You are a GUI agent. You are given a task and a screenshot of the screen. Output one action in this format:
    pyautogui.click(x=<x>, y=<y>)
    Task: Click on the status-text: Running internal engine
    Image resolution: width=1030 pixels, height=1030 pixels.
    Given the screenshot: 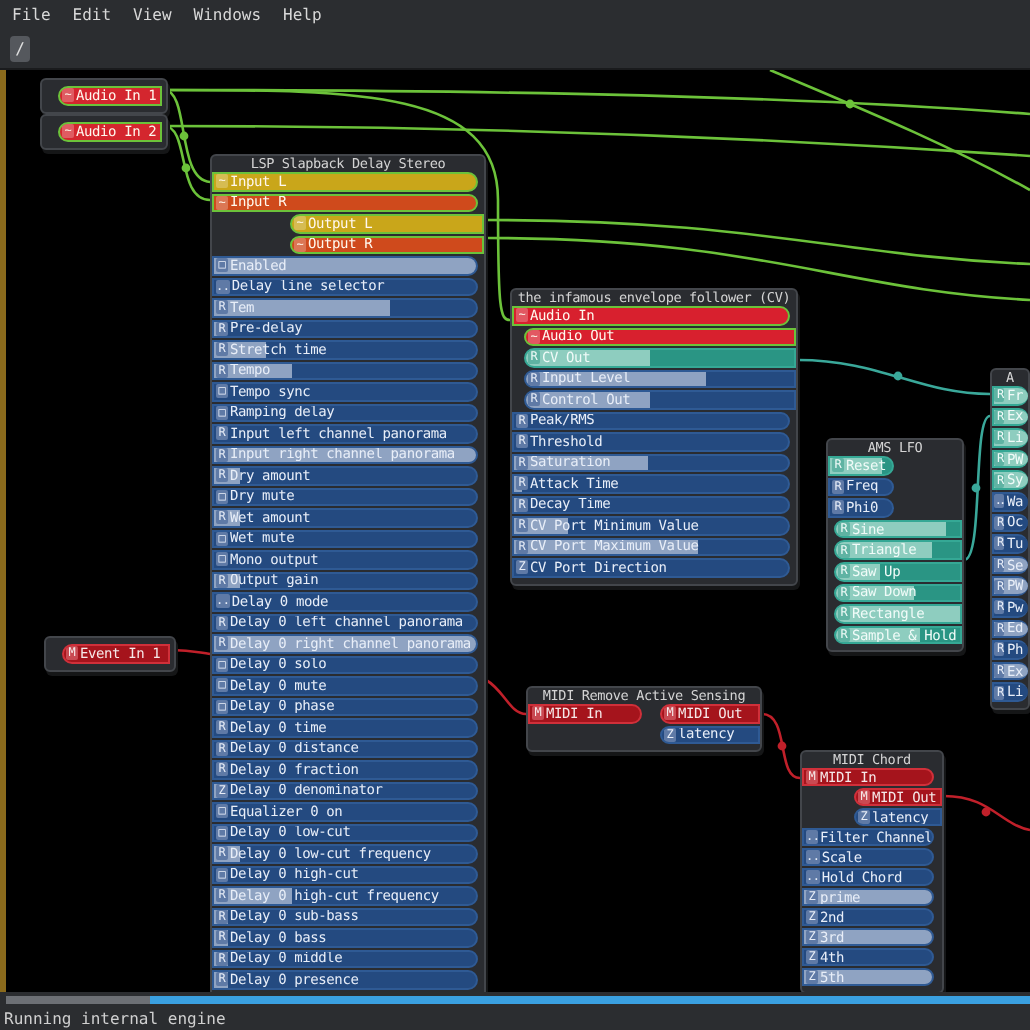 What is the action you would take?
    pyautogui.click(x=115, y=1018)
    